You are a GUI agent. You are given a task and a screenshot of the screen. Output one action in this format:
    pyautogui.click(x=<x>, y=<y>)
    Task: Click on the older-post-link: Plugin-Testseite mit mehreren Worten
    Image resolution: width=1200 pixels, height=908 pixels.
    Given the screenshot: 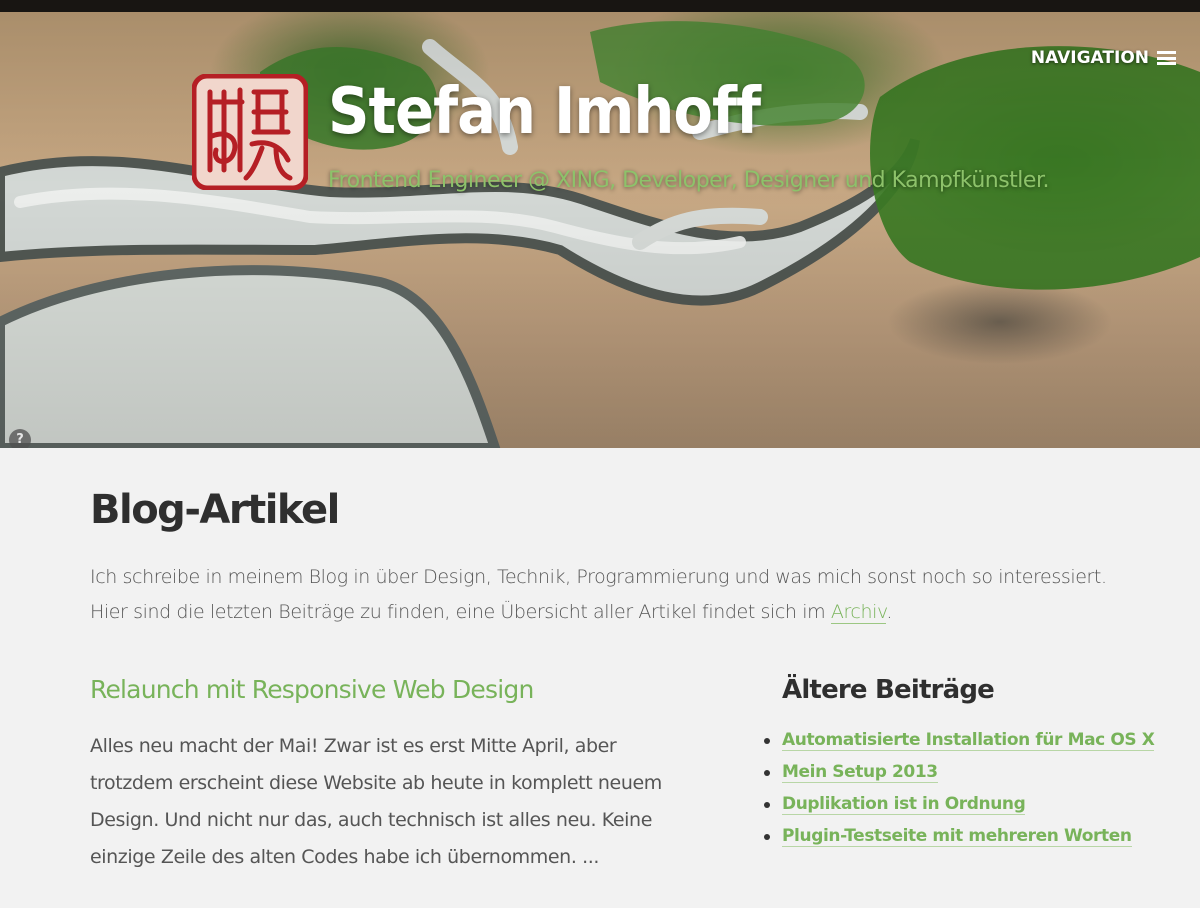 What is the action you would take?
    pyautogui.click(x=957, y=836)
    